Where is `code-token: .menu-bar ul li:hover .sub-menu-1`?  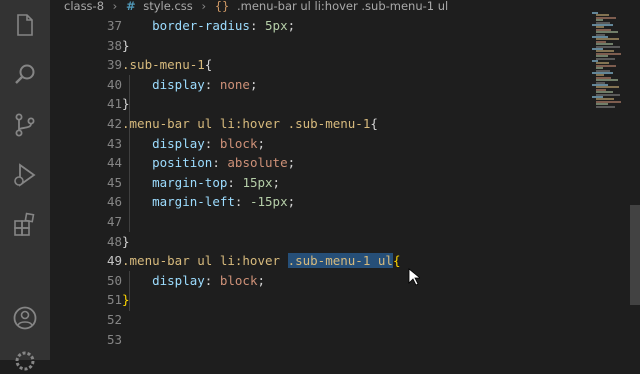
code-token: .menu-bar ul li:hover .sub-menu-1 is located at coordinates (246, 123).